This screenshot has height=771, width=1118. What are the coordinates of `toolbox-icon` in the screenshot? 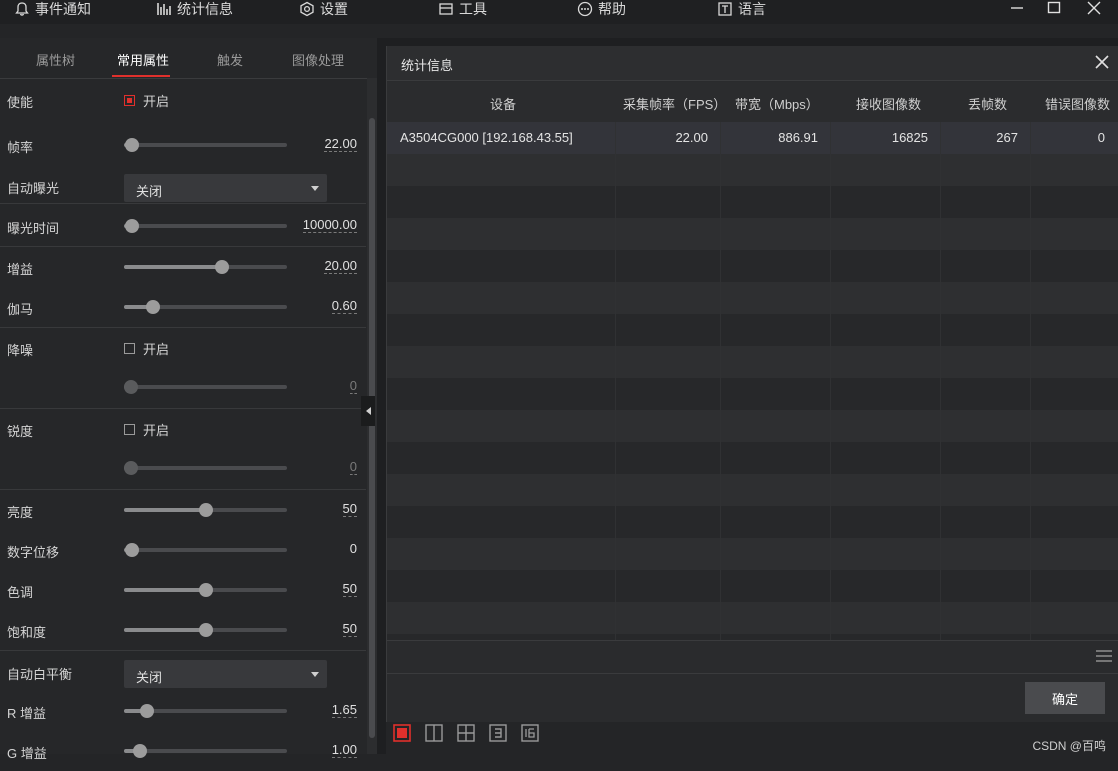 It's located at (446, 9).